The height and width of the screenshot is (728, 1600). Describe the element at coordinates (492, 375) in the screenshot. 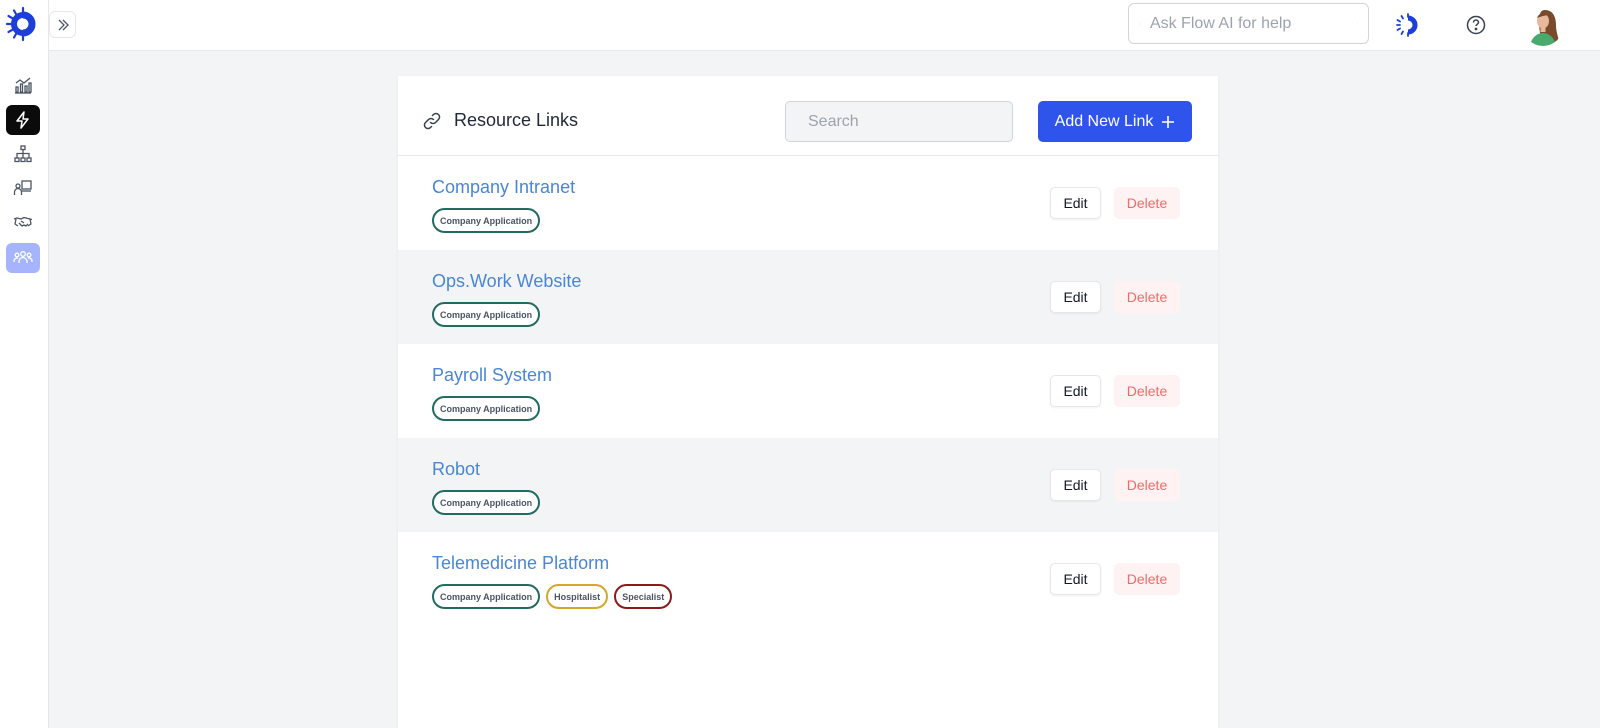

I see `link-title: Payroll System` at that location.